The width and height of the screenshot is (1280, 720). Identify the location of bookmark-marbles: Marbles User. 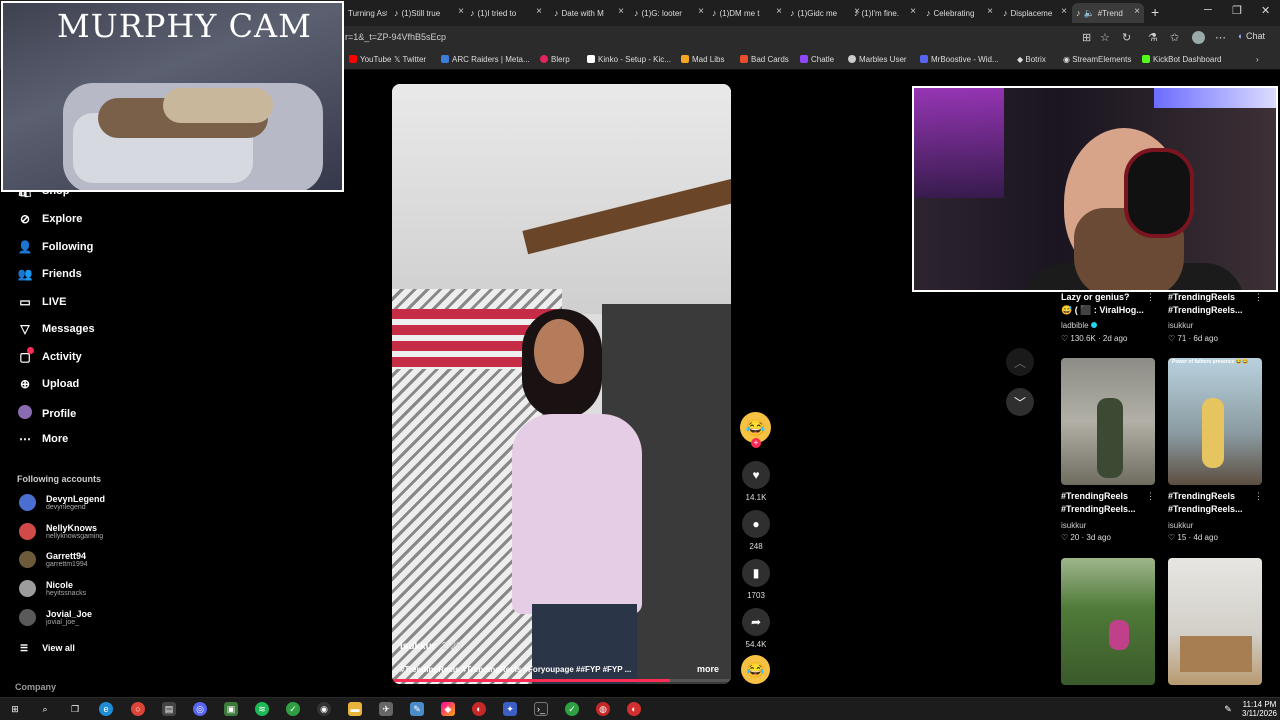
(877, 59).